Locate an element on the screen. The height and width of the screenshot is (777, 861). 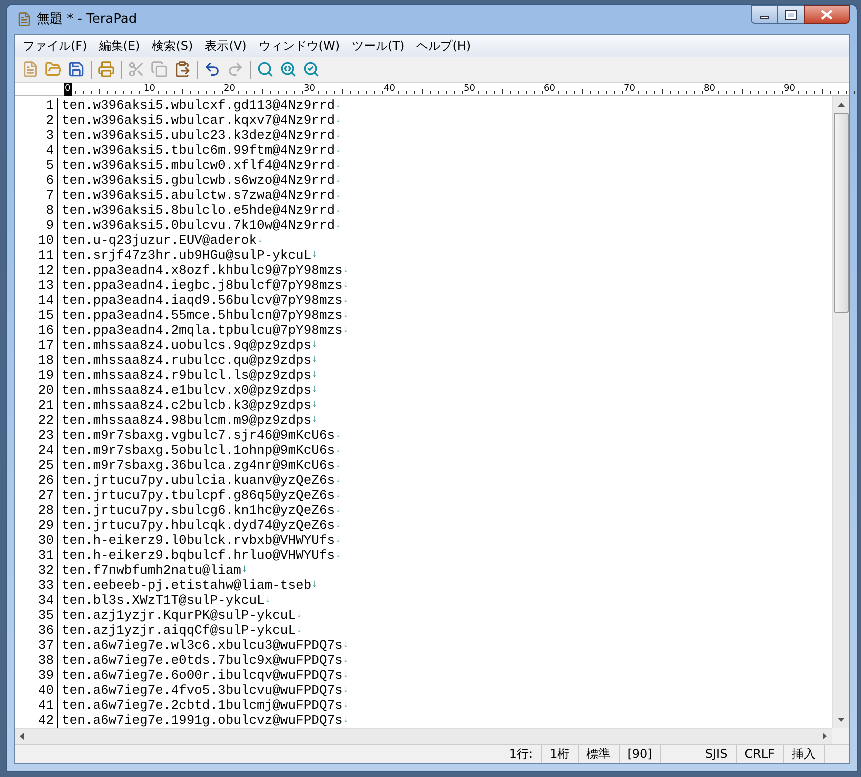
horizontal-scrollbar is located at coordinates (423, 736).